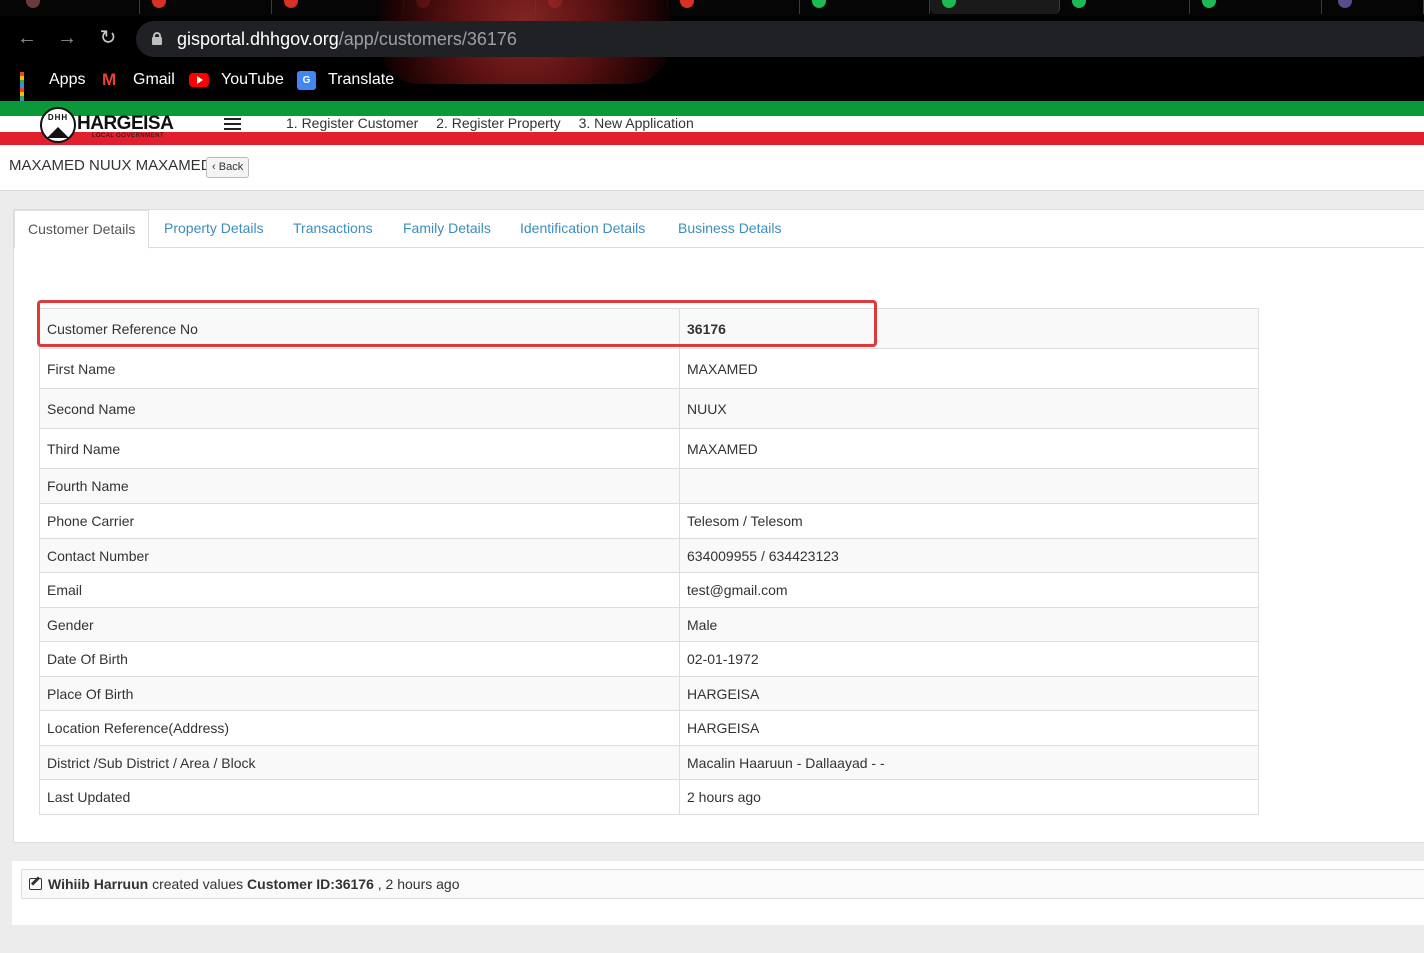 The image size is (1424, 953). I want to click on youtube-icon, so click(199, 80).